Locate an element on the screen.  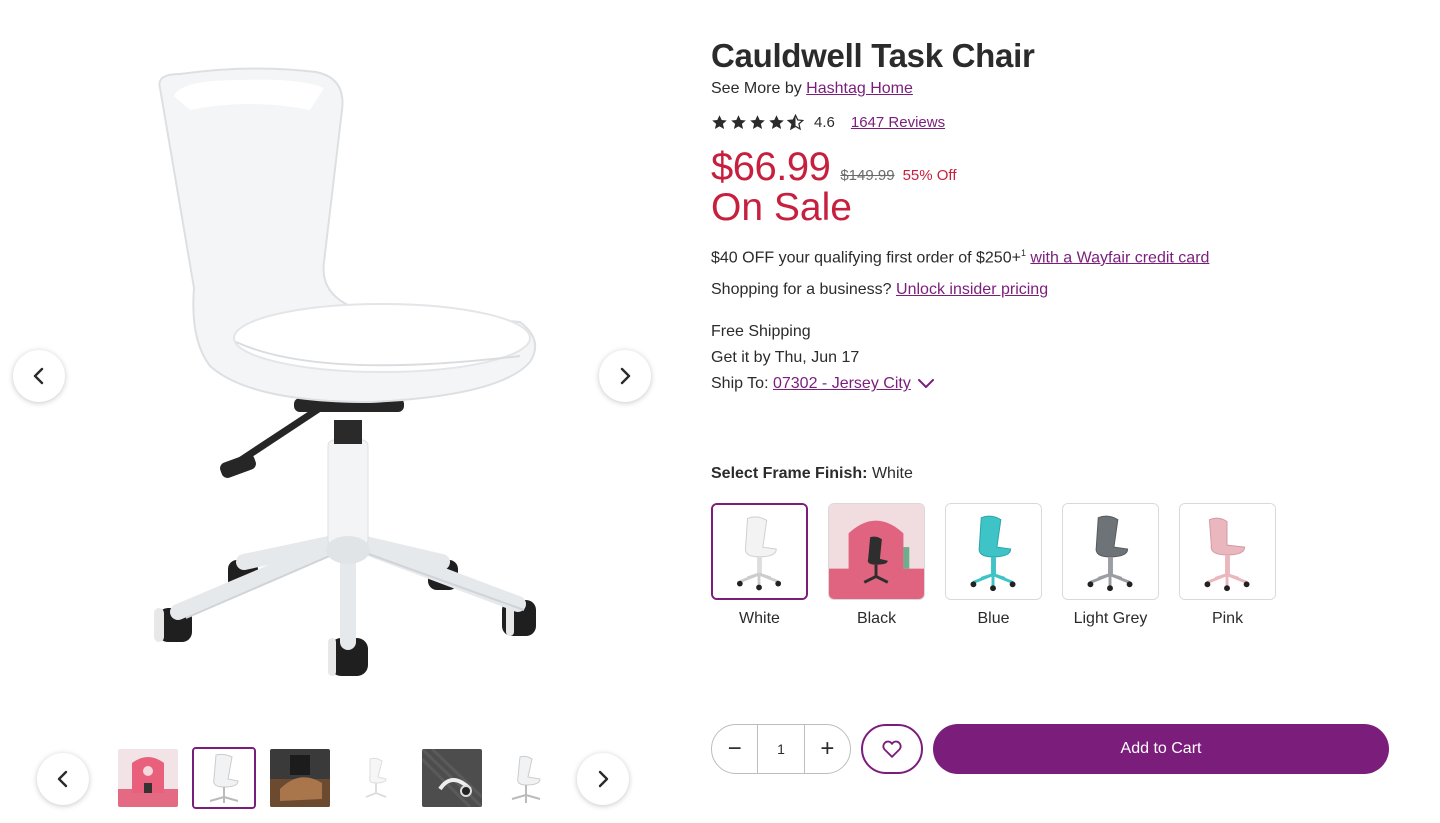
ship-to: Ship To: 07302 - Jersey City is located at coordinates (1056, 384).